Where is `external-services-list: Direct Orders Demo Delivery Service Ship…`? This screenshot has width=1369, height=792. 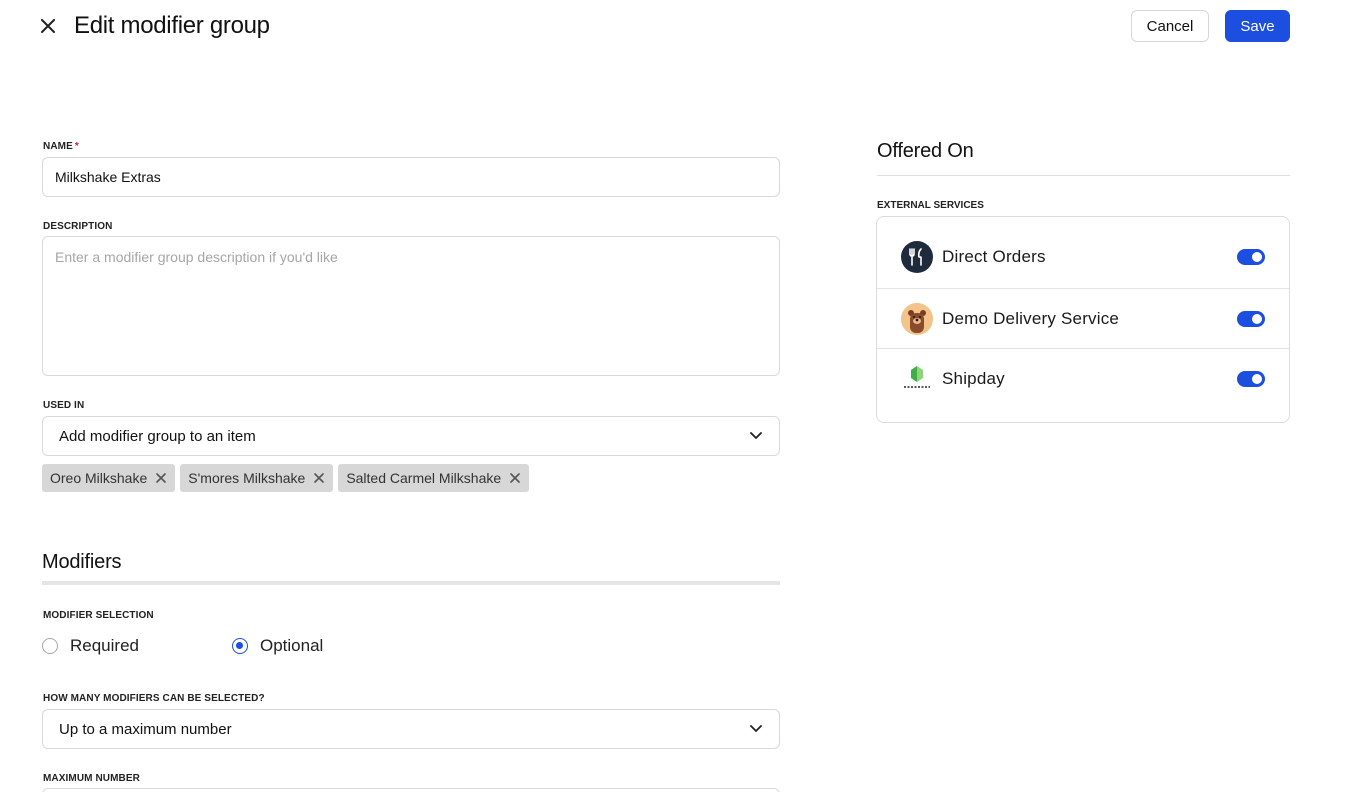
external-services-list: Direct Orders Demo Delivery Service Ship… is located at coordinates (1083, 319).